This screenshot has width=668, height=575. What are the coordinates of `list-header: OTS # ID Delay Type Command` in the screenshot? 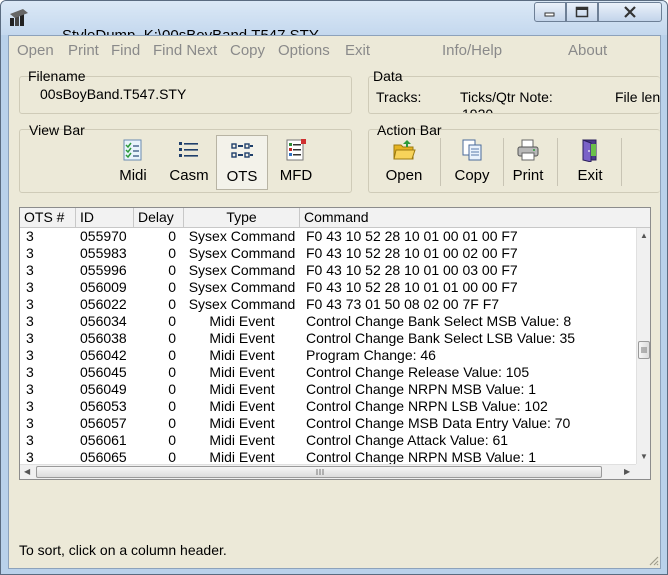 It's located at (335, 218).